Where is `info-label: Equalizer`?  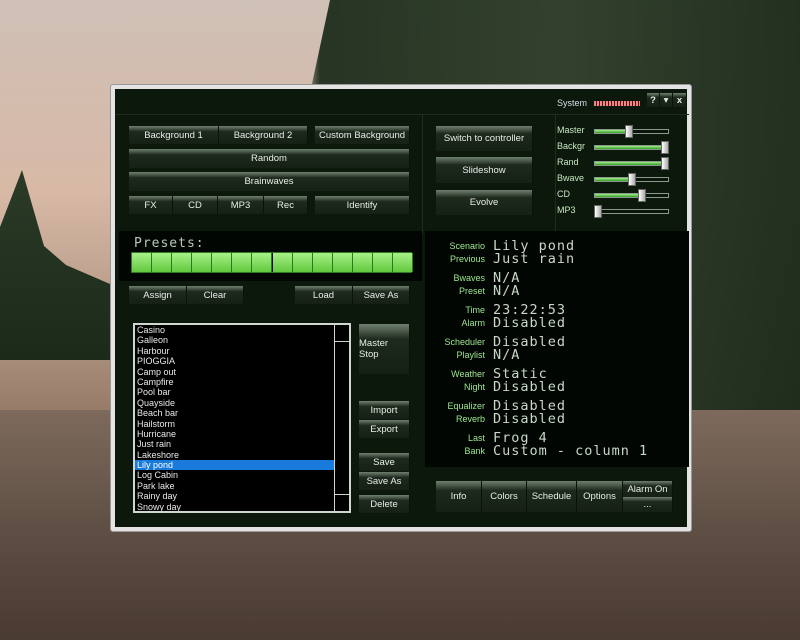 info-label: Equalizer is located at coordinates (466, 406).